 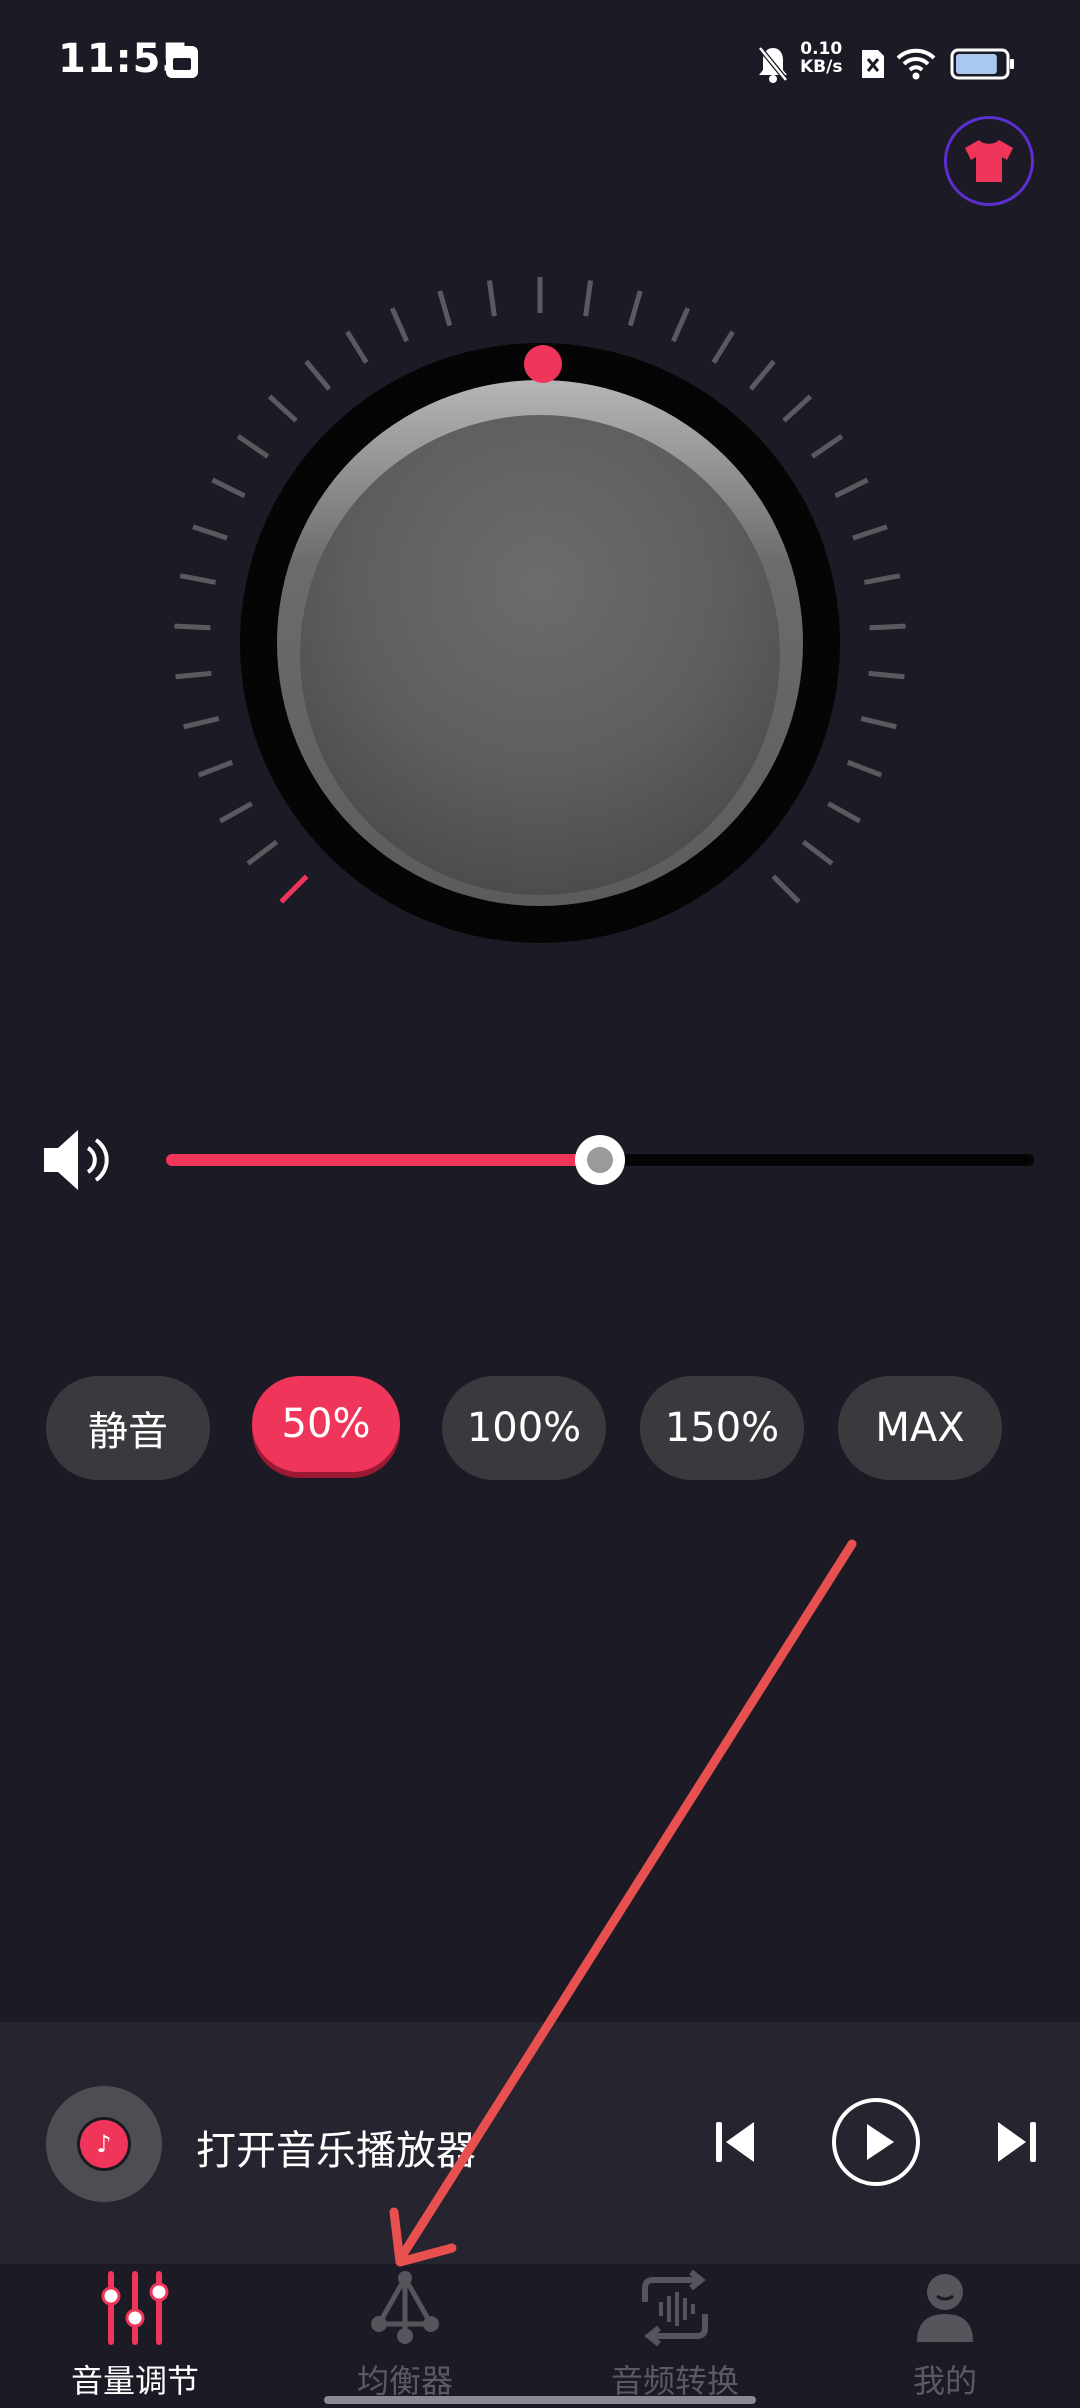 What do you see at coordinates (821, 49) in the screenshot?
I see `network-speed-value: 0.10` at bounding box center [821, 49].